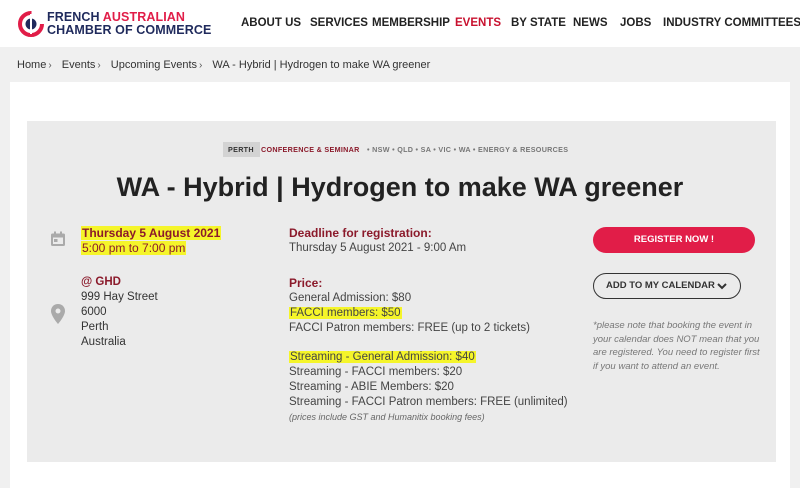  What do you see at coordinates (635, 23) in the screenshot?
I see `nav-jobs: JOBS` at bounding box center [635, 23].